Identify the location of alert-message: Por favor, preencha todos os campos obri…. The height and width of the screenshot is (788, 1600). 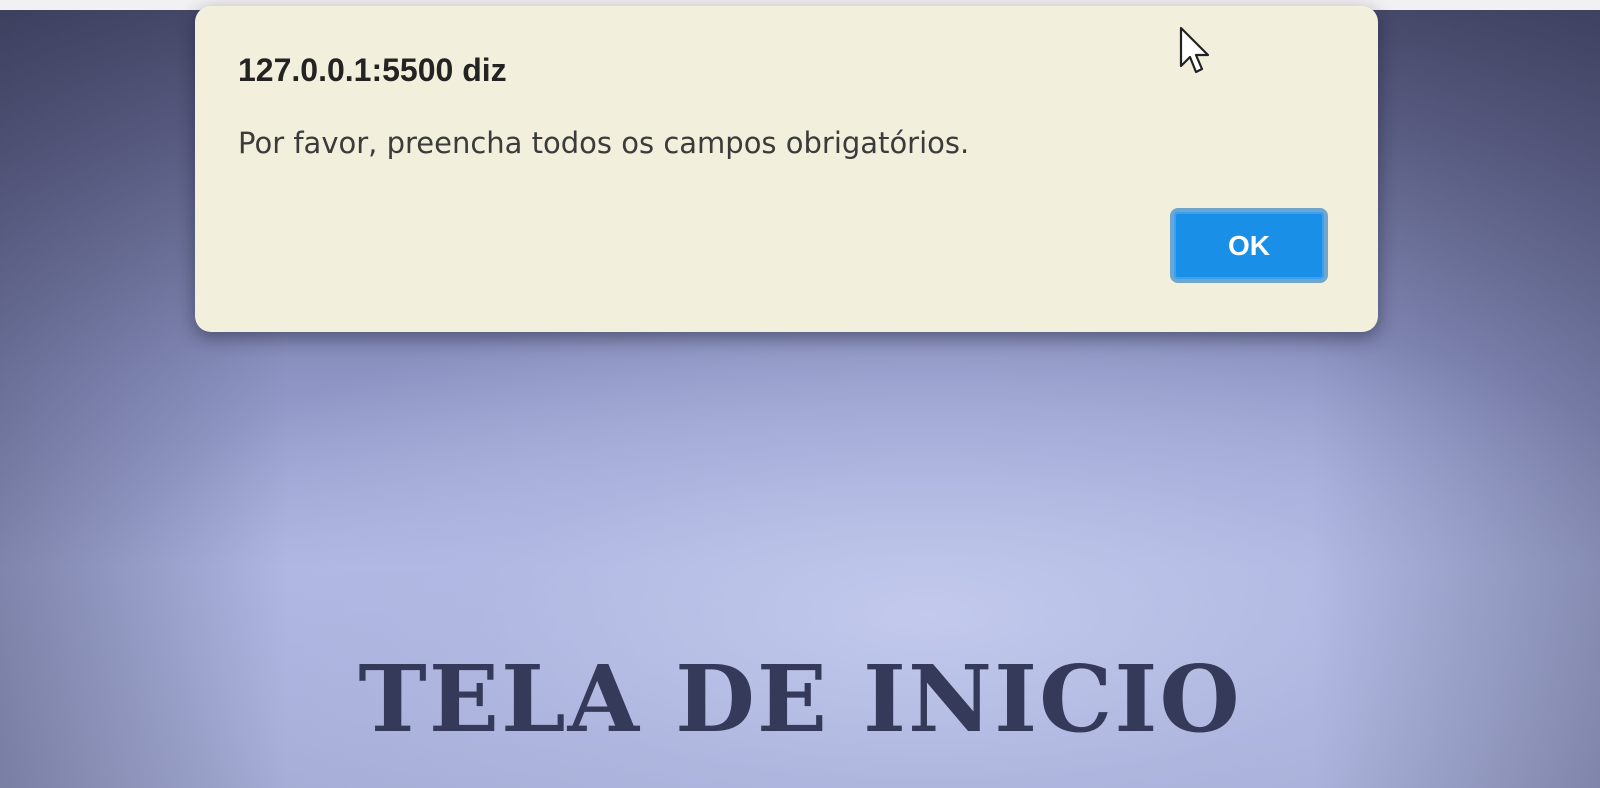
(604, 143).